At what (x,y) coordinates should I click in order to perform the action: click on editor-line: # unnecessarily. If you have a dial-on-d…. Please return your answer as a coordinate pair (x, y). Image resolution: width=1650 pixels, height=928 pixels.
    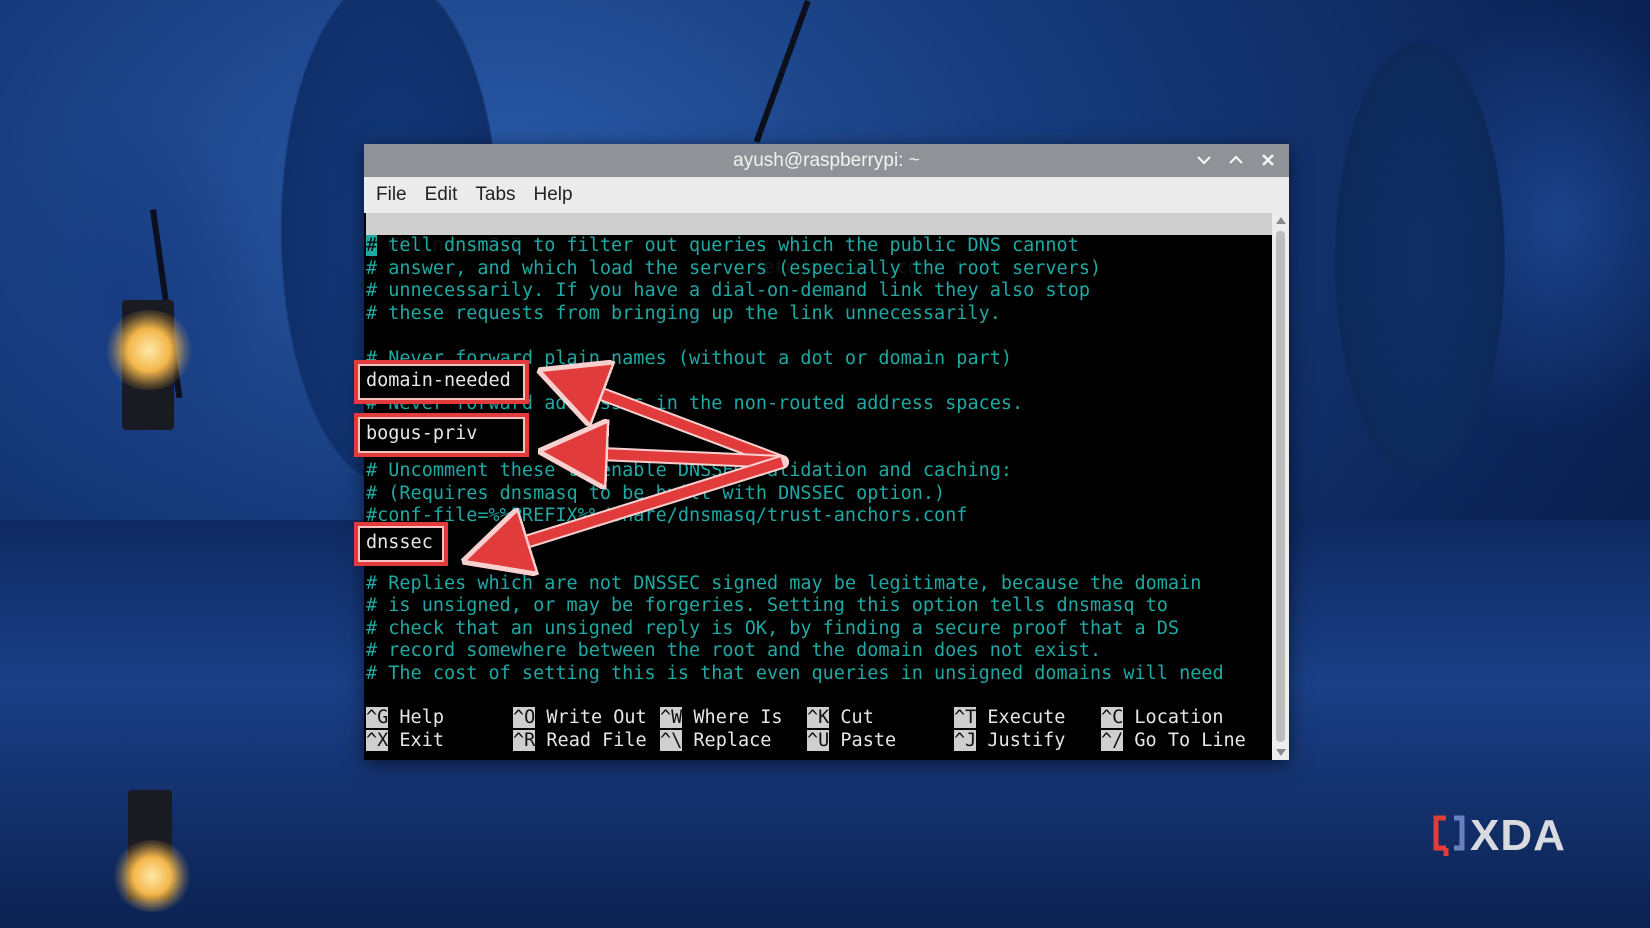
    Looking at the image, I should click on (728, 290).